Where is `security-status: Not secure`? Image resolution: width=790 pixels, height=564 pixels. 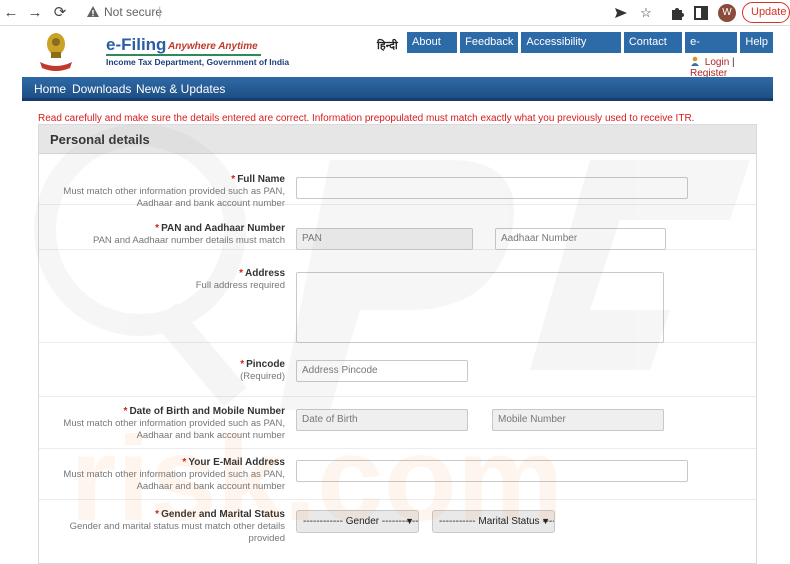 security-status: Not secure is located at coordinates (133, 12).